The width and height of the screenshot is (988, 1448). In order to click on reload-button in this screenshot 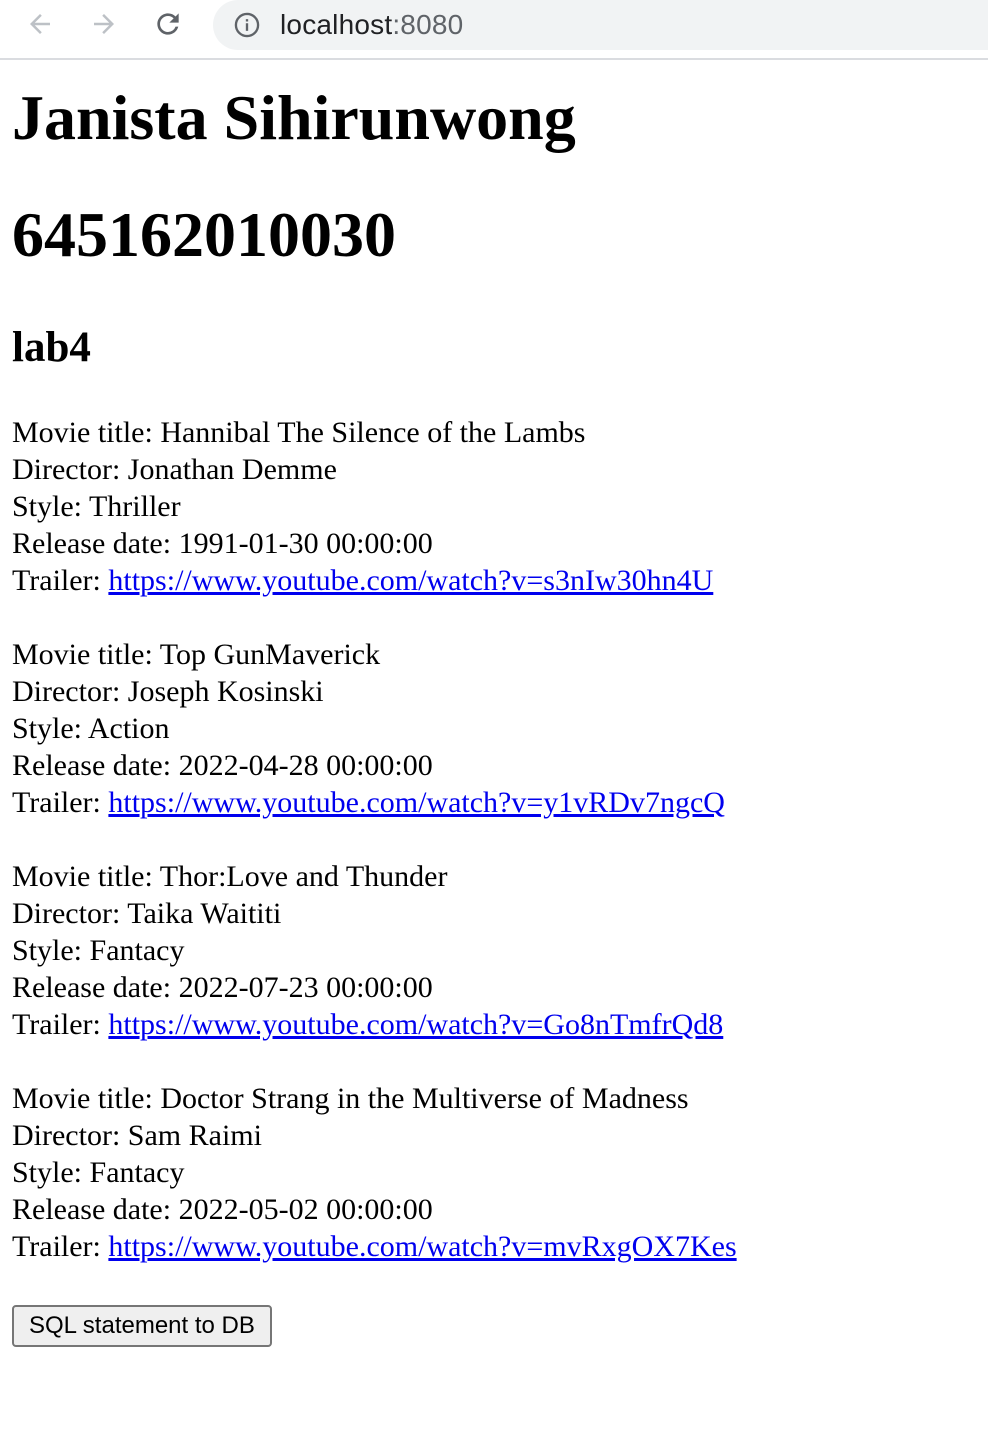, I will do `click(168, 24)`.